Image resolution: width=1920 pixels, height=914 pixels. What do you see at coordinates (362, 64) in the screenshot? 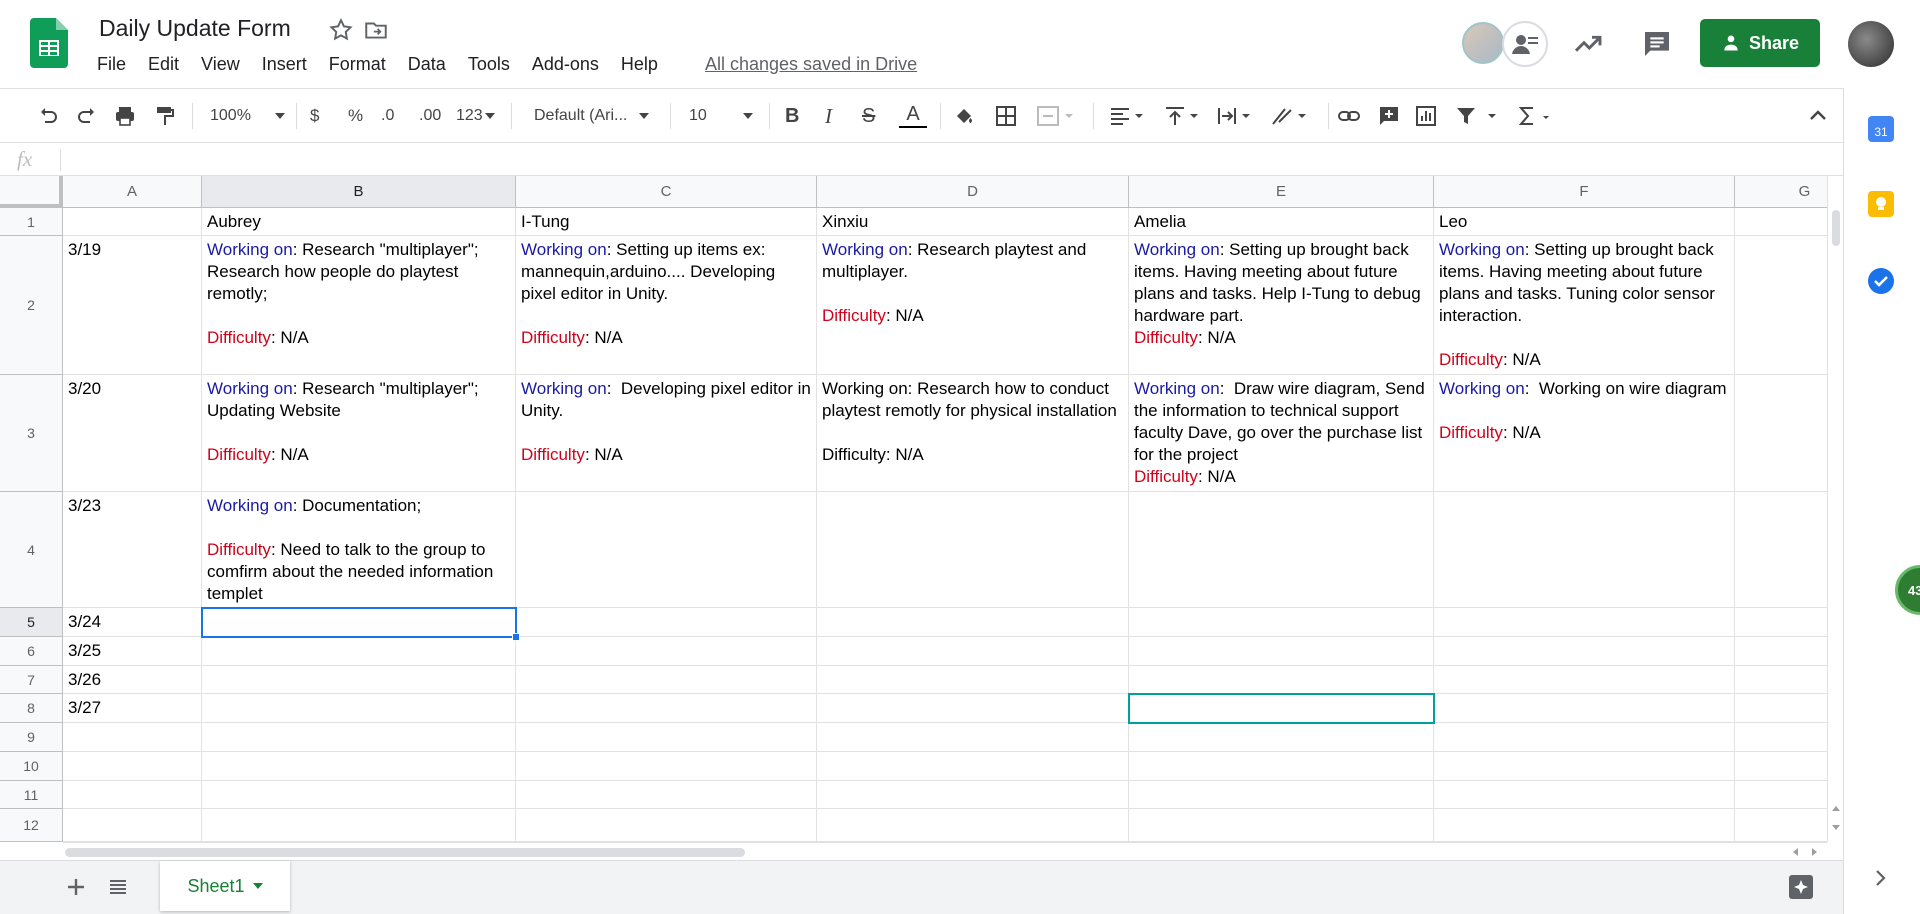
I see `menu-format: Format` at bounding box center [362, 64].